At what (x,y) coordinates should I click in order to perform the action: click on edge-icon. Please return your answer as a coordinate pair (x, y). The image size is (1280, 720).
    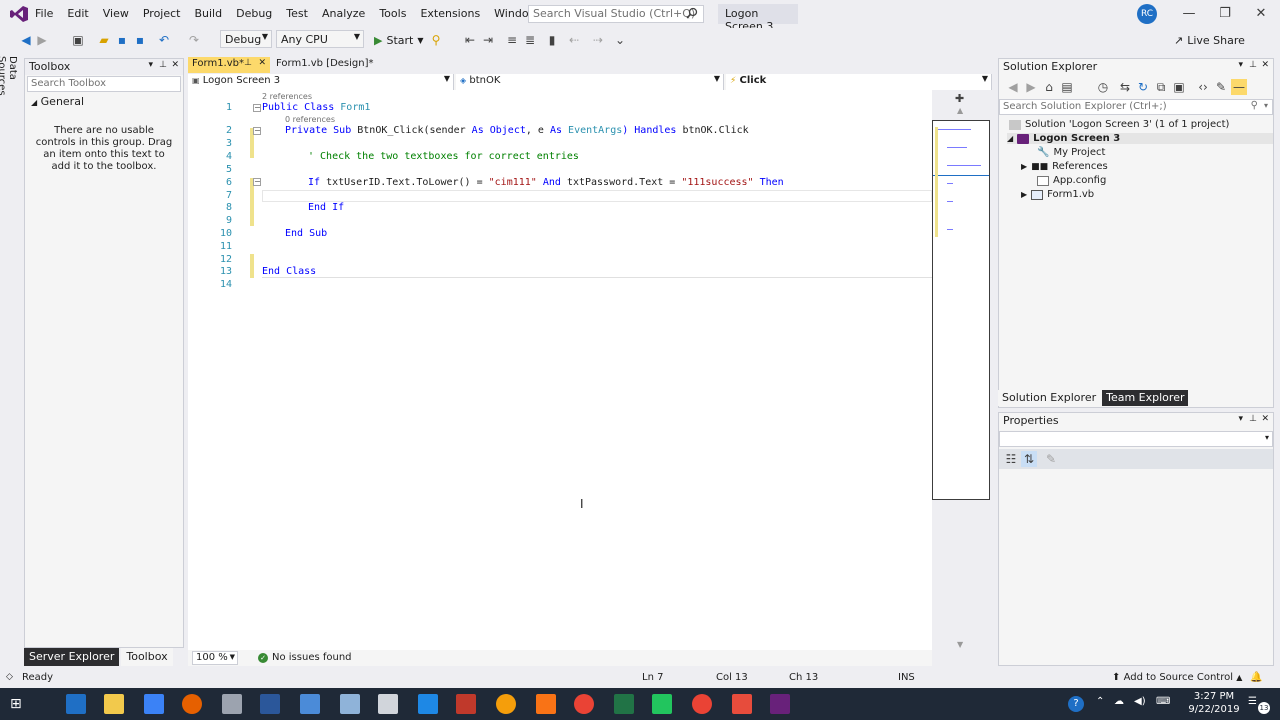
    Looking at the image, I should click on (76, 704).